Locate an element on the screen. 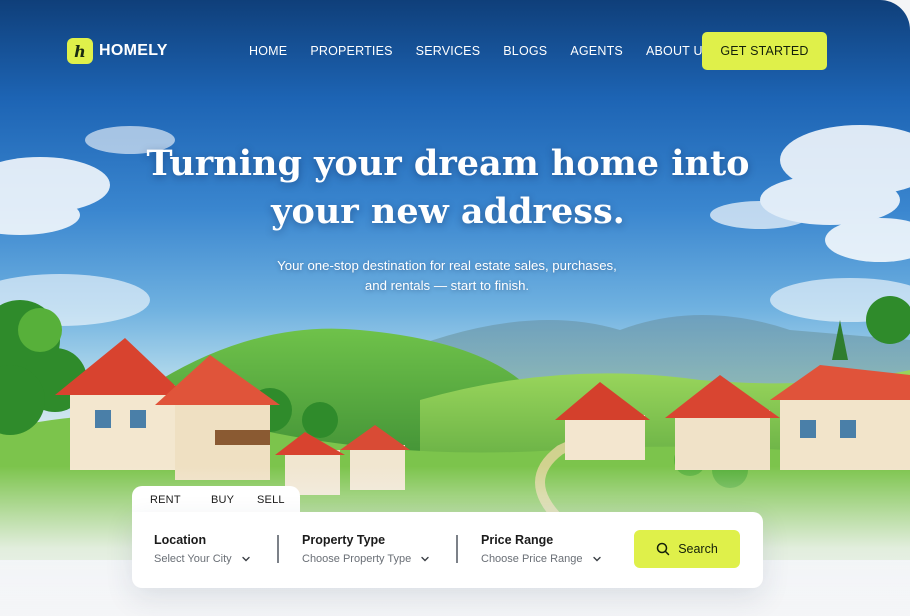 The width and height of the screenshot is (910, 616). property-type-select: Choose Property Type is located at coordinates (366, 559).